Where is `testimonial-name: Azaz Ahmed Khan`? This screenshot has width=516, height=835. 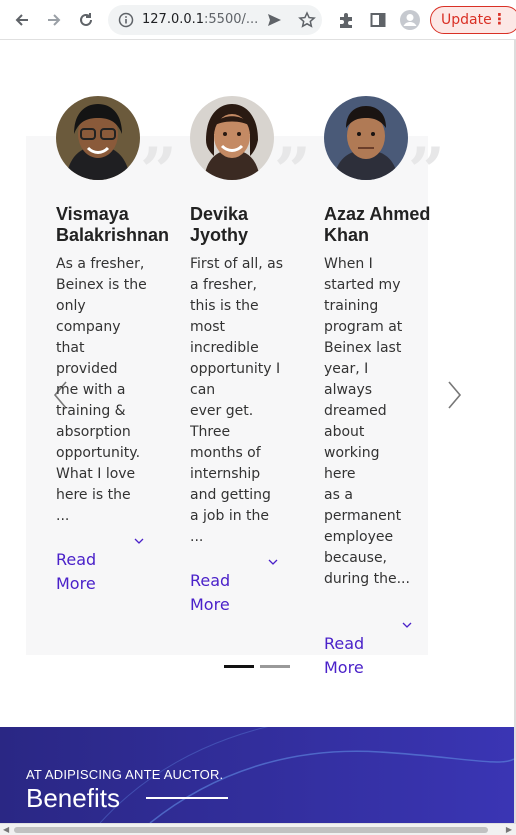 testimonial-name: Azaz Ahmed Khan is located at coordinates (377, 224).